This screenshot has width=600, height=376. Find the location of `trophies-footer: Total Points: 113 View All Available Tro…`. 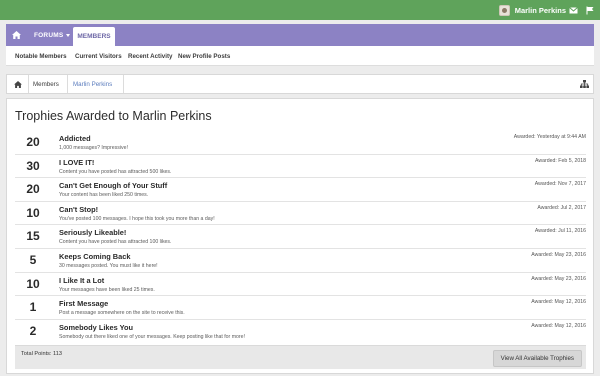

trophies-footer: Total Points: 113 View All Available Tro… is located at coordinates (300, 357).